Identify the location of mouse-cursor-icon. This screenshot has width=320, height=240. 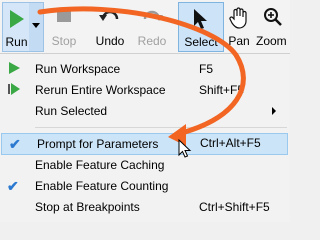
(185, 148).